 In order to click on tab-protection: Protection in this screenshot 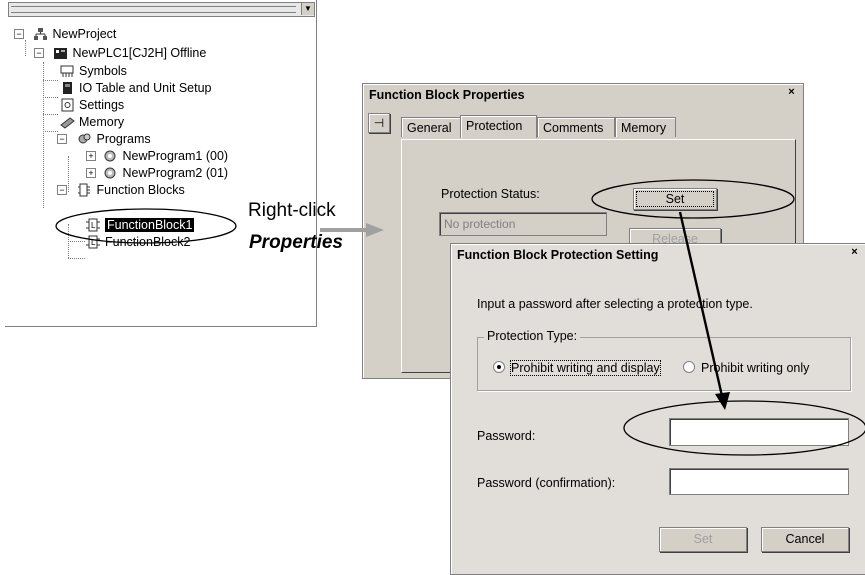, I will do `click(498, 126)`.